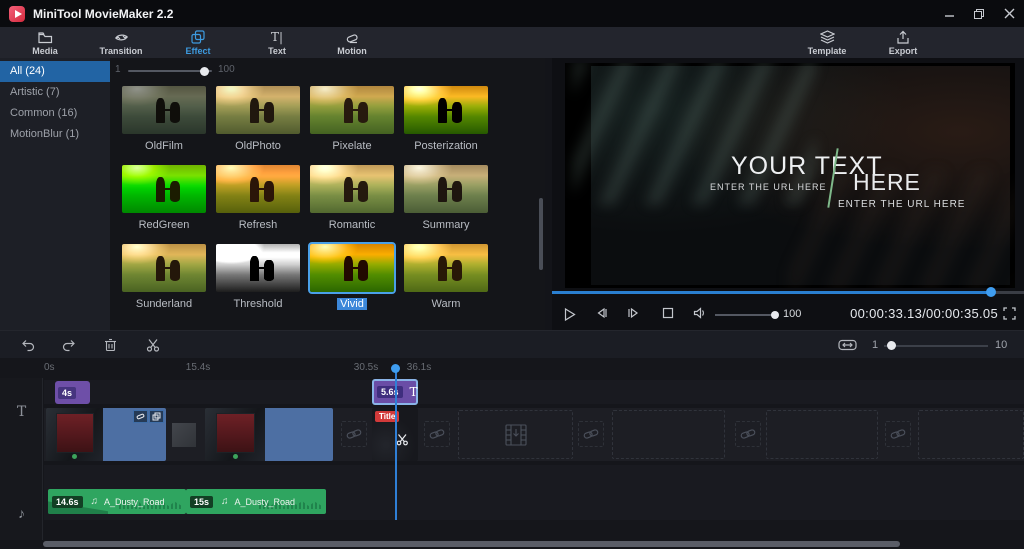  I want to click on effect-pixelate: Pixelate, so click(352, 123).